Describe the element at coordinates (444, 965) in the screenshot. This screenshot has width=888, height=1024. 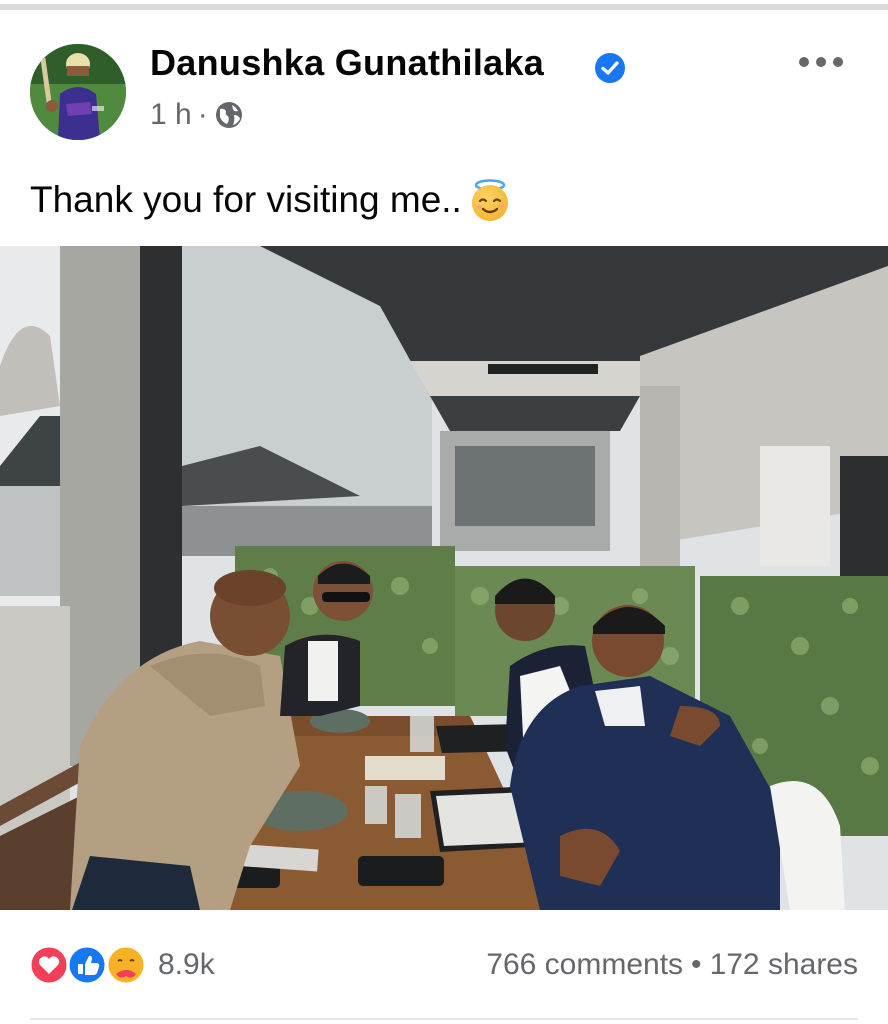
I see `post-footer: 8.9k 766 comments • 172 shares` at that location.